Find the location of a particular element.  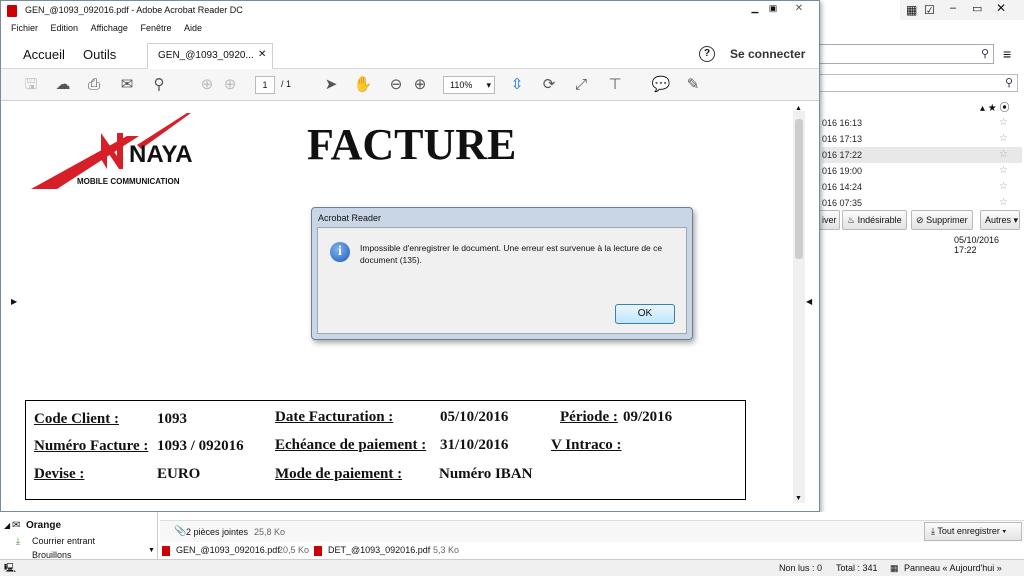

read-mode-icon: ⊤ is located at coordinates (615, 85).